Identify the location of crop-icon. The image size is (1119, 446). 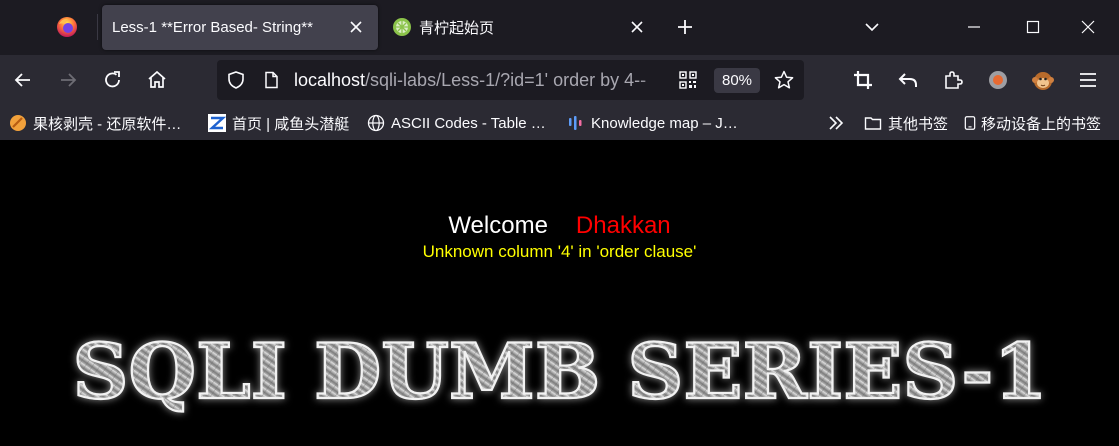
(863, 80).